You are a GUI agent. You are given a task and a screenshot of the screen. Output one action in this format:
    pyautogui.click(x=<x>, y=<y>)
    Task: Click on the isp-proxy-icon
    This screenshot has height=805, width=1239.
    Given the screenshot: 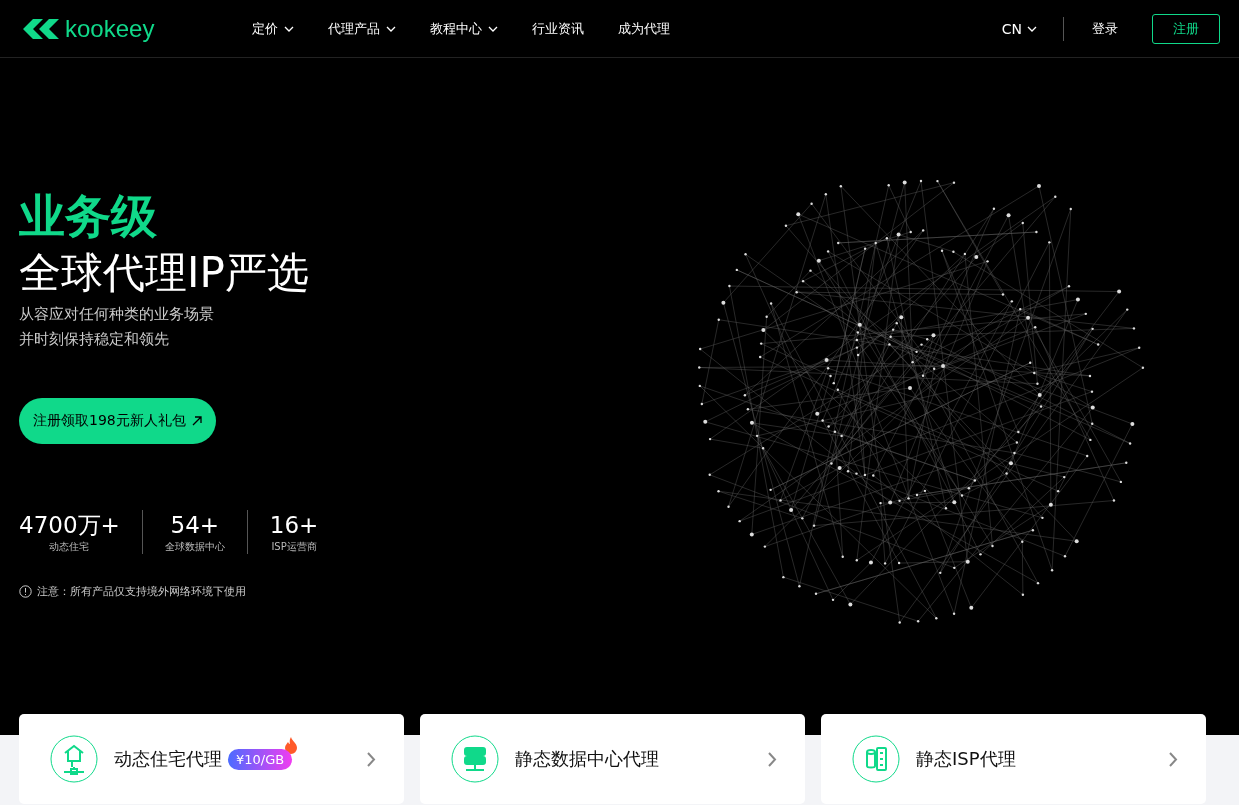 What is the action you would take?
    pyautogui.click(x=876, y=759)
    